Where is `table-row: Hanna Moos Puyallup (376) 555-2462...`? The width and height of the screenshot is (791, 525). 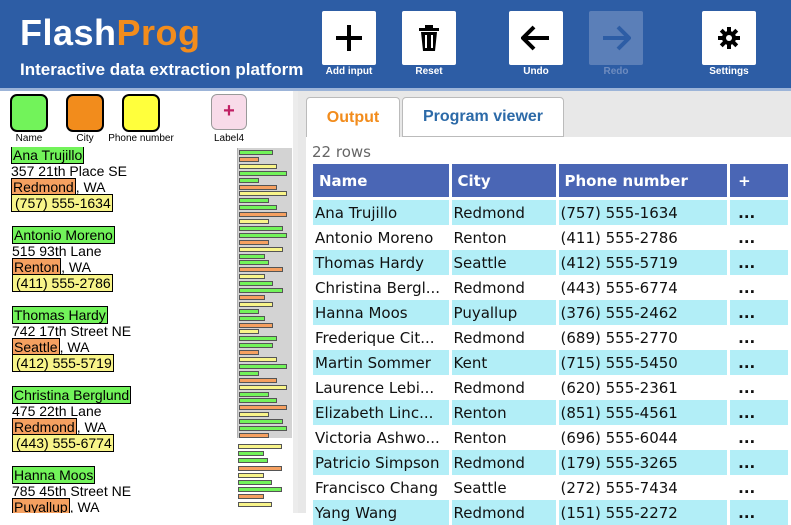
table-row: Hanna Moos Puyallup (376) 555-2462... is located at coordinates (550, 312).